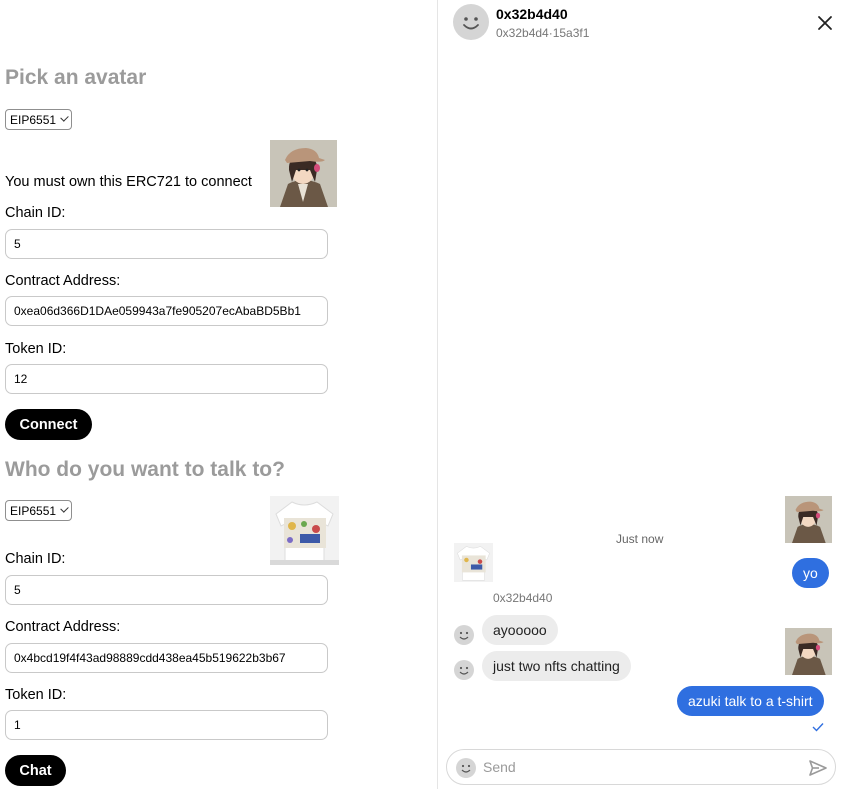 The width and height of the screenshot is (841, 789). Describe the element at coordinates (166, 244) in the screenshot. I see `chain-id-input: 5` at that location.